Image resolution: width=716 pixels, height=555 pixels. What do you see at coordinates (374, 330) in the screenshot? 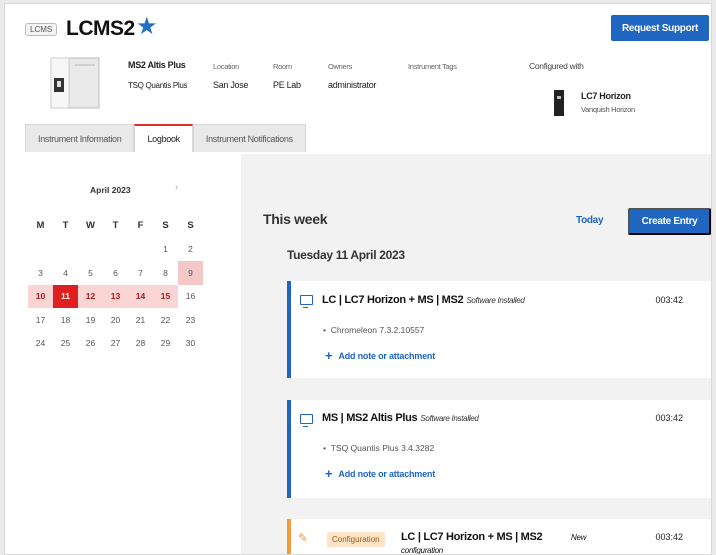
I see `log-entry-detail: • Chromeleon 7.3.2.10557` at bounding box center [374, 330].